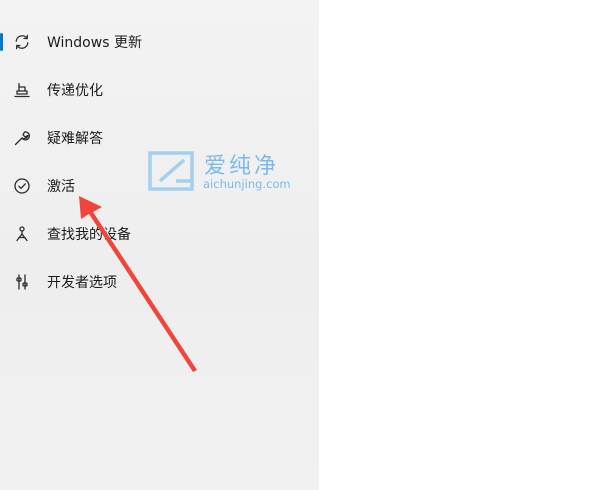 The height and width of the screenshot is (490, 614). What do you see at coordinates (75, 91) in the screenshot?
I see `sidebar-item-label: 传递优化` at bounding box center [75, 91].